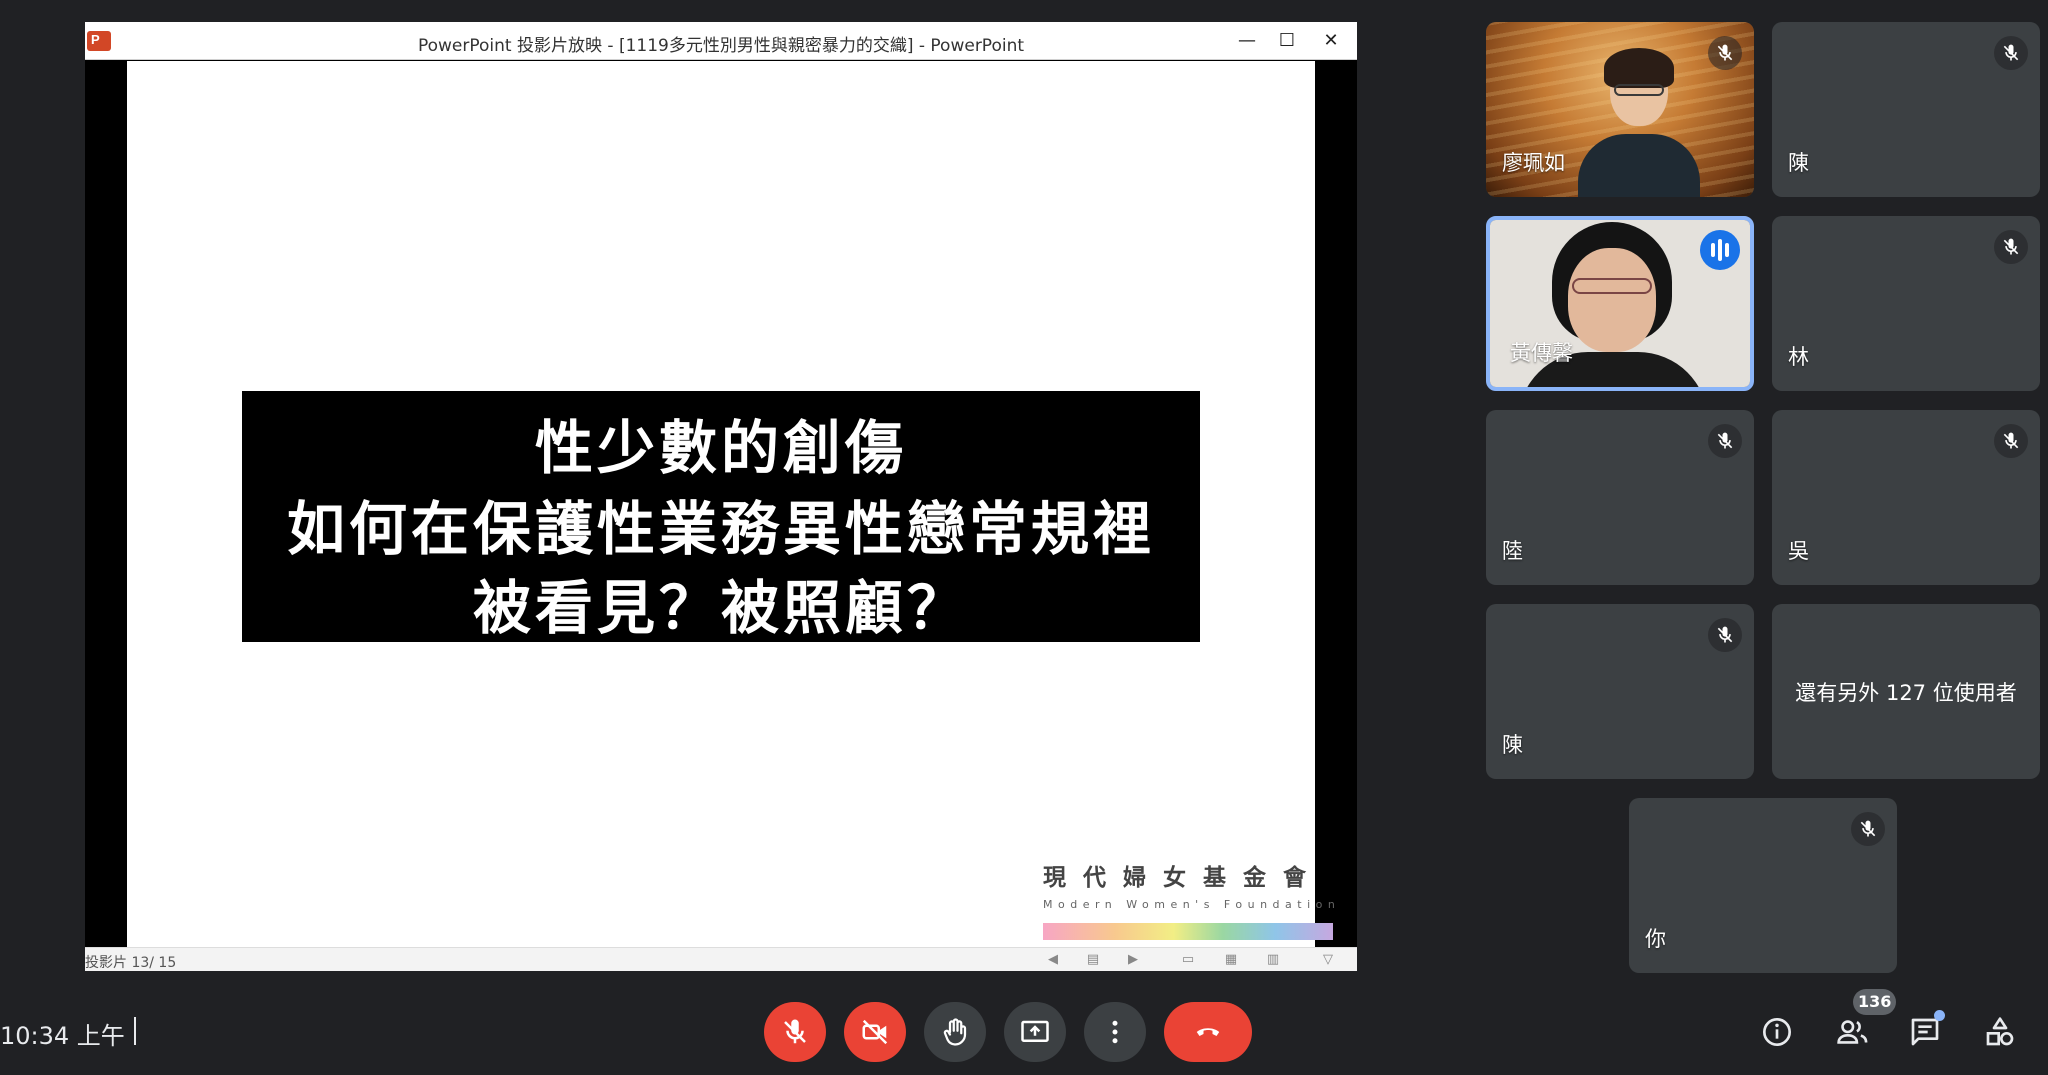 This screenshot has width=2048, height=1075. Describe the element at coordinates (1798, 551) in the screenshot. I see `participant-name: 吳` at that location.